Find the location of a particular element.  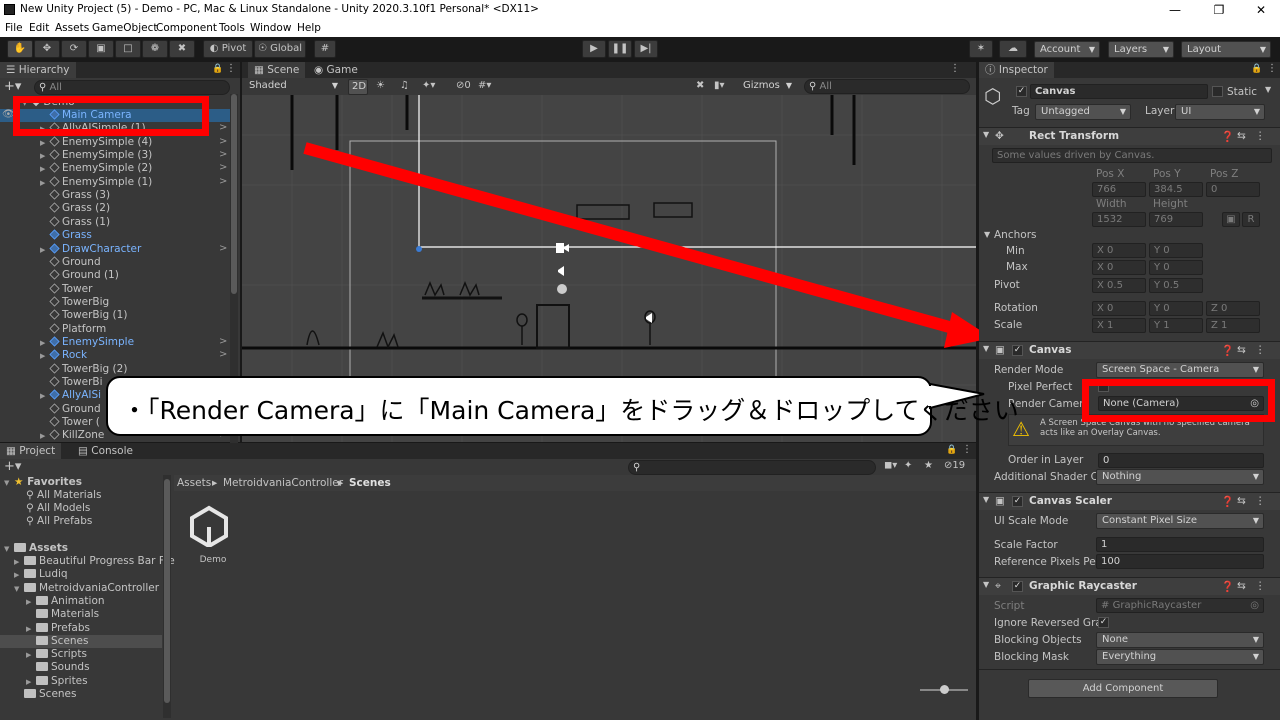

slider-handle is located at coordinates (944, 689).